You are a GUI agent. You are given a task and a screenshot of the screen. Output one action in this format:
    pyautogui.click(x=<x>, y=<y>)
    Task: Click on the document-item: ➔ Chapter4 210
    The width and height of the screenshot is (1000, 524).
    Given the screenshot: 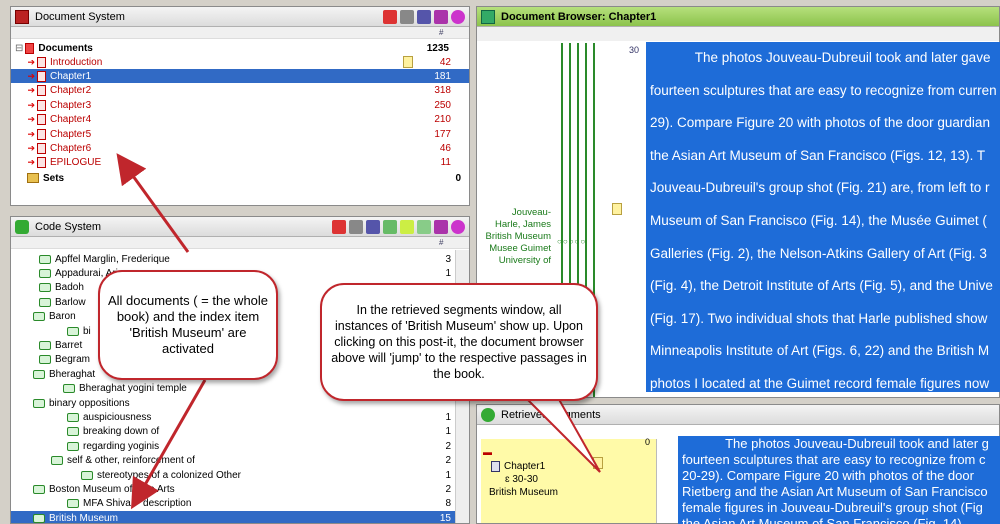 What is the action you would take?
    pyautogui.click(x=240, y=120)
    